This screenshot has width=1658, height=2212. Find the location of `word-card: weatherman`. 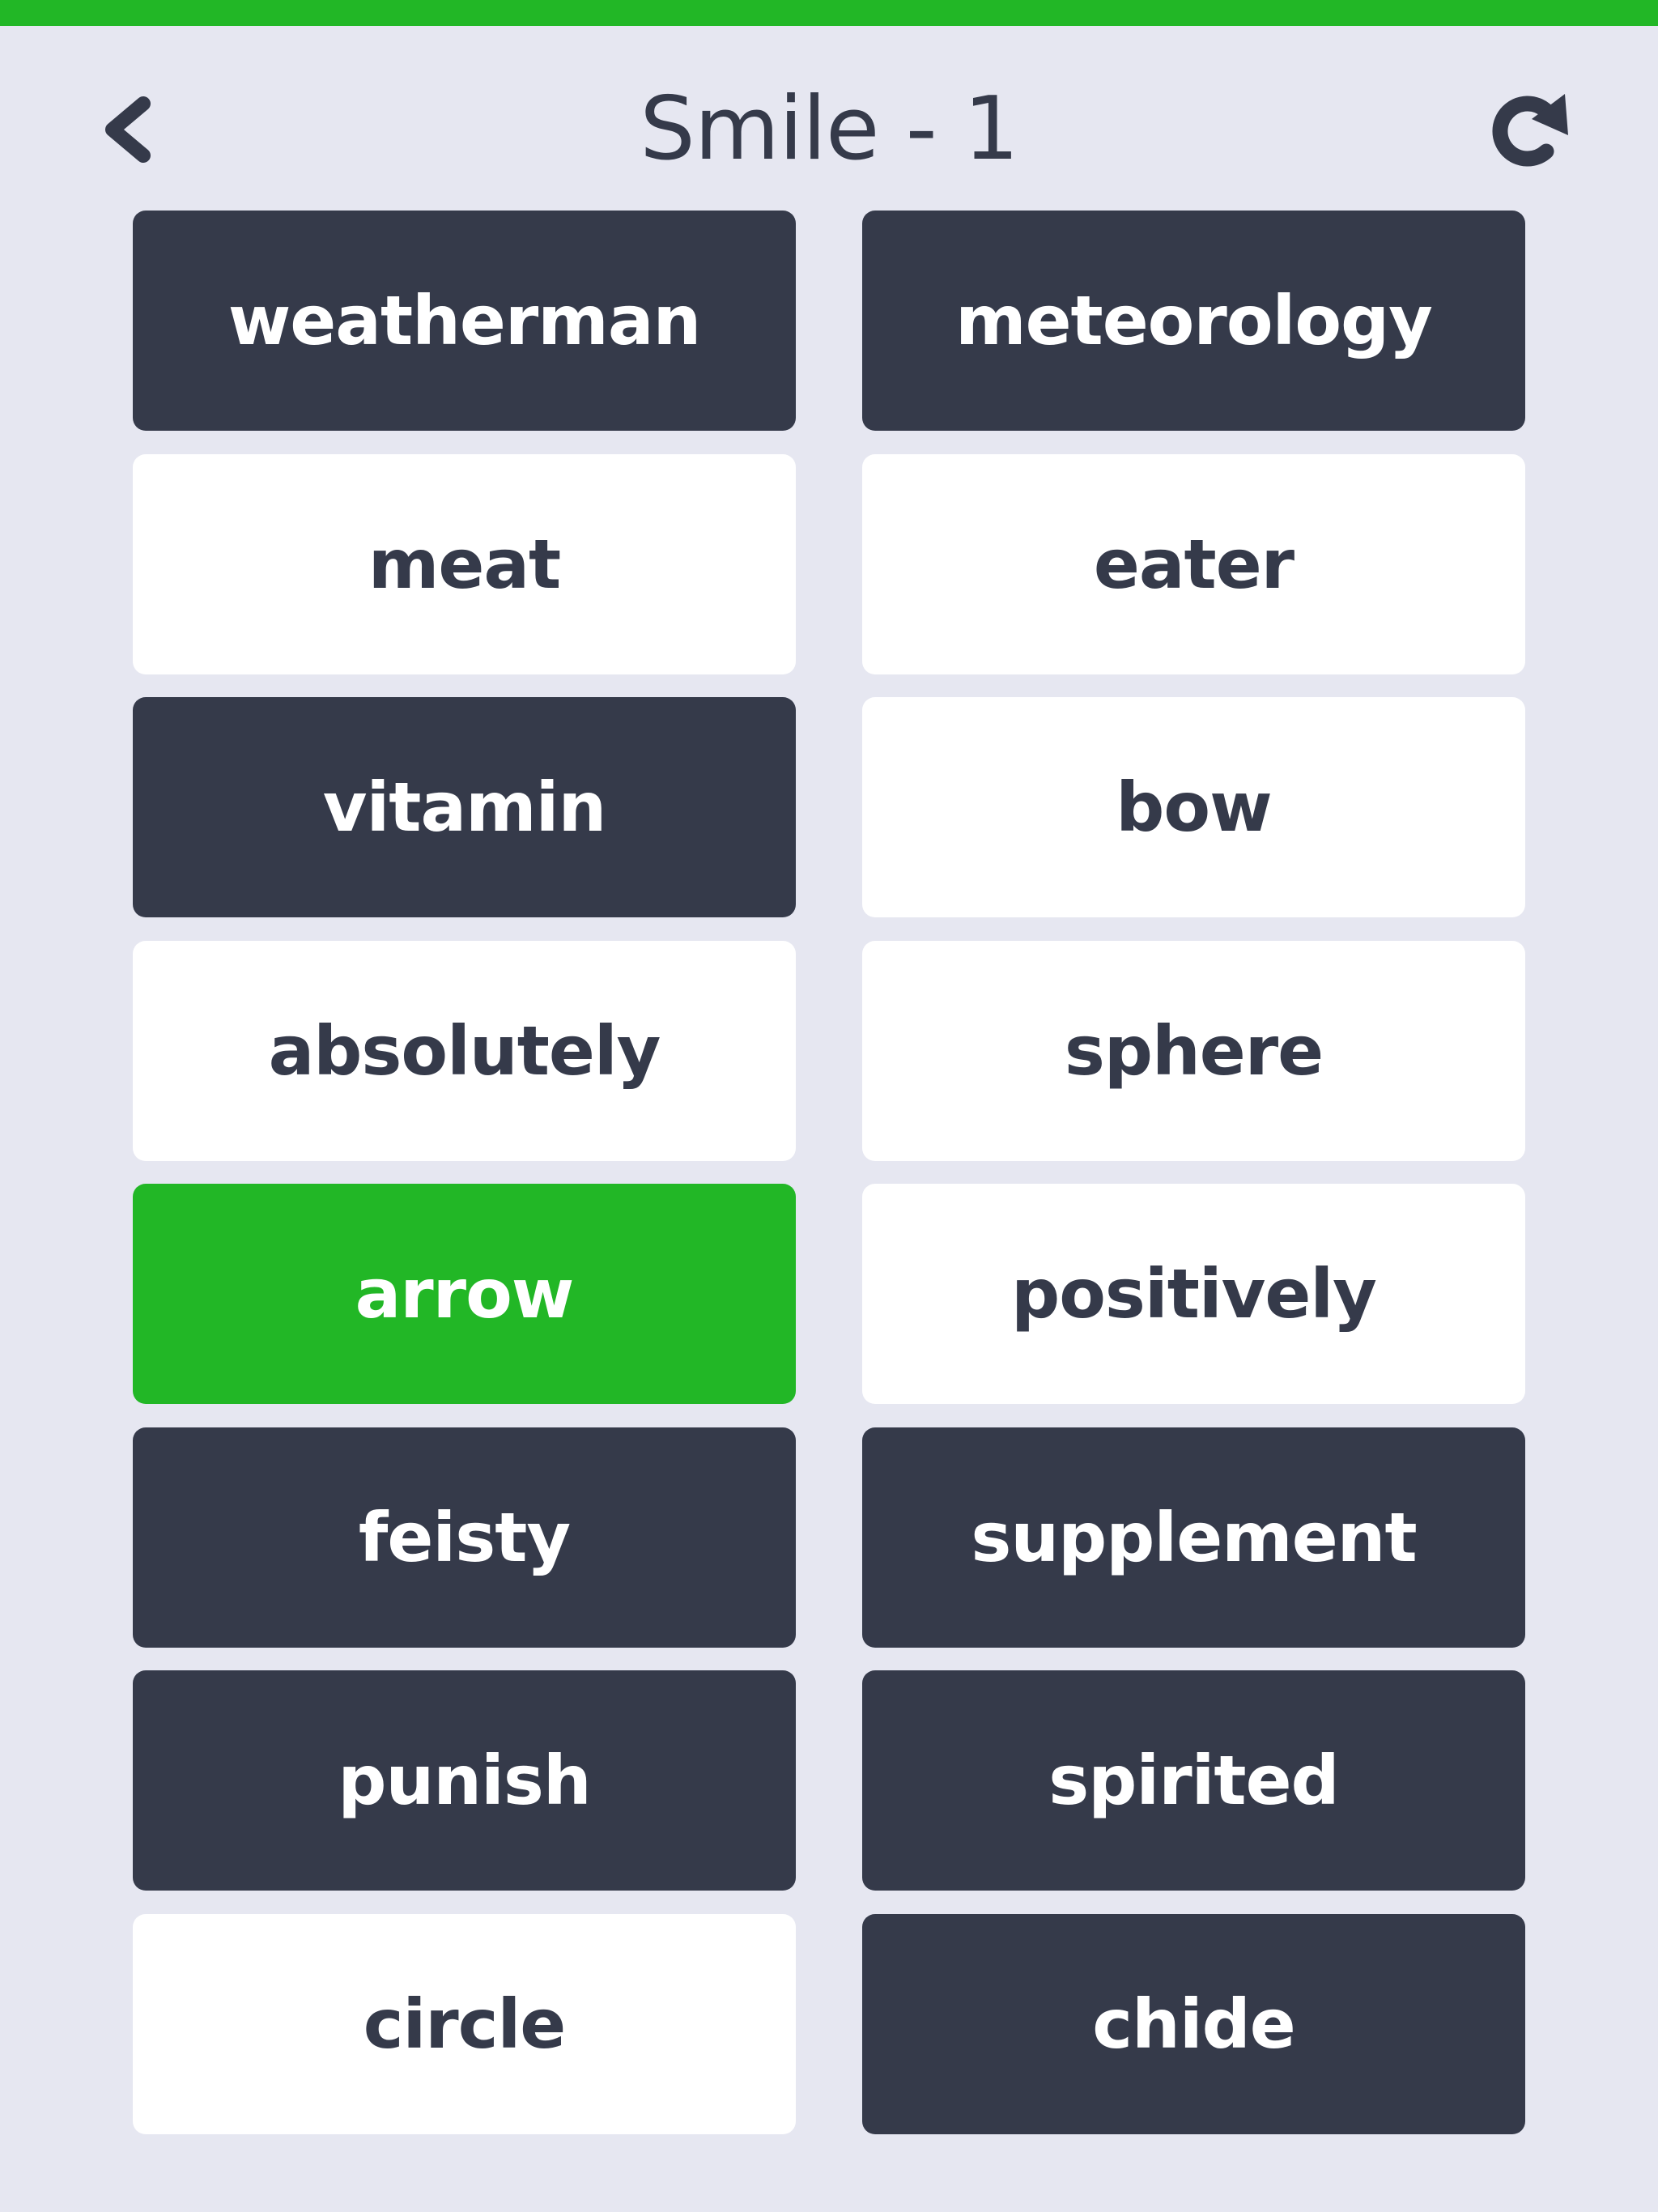

word-card: weatherman is located at coordinates (464, 321).